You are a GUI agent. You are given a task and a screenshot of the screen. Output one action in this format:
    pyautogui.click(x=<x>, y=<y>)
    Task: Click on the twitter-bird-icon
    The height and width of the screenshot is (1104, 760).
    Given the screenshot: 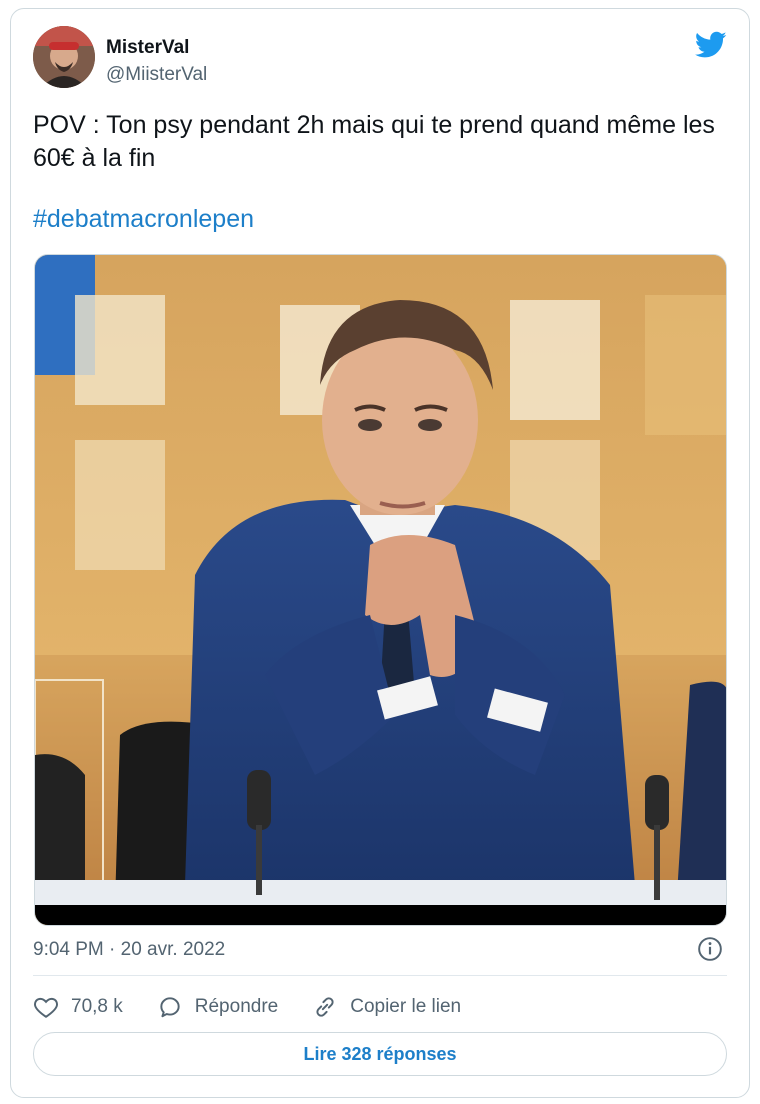 What is the action you would take?
    pyautogui.click(x=711, y=45)
    